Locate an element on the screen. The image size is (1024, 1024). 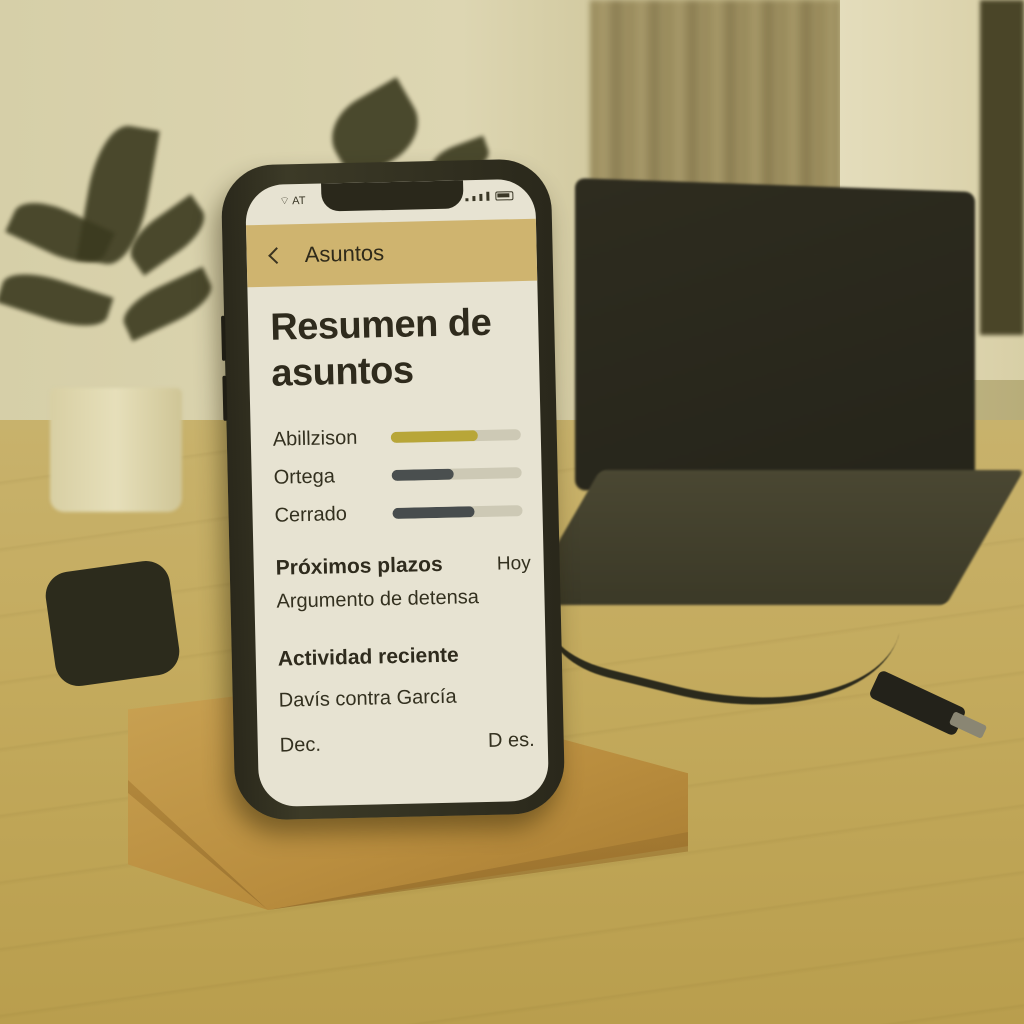
status-label: Abillzison is located at coordinates (315, 438).